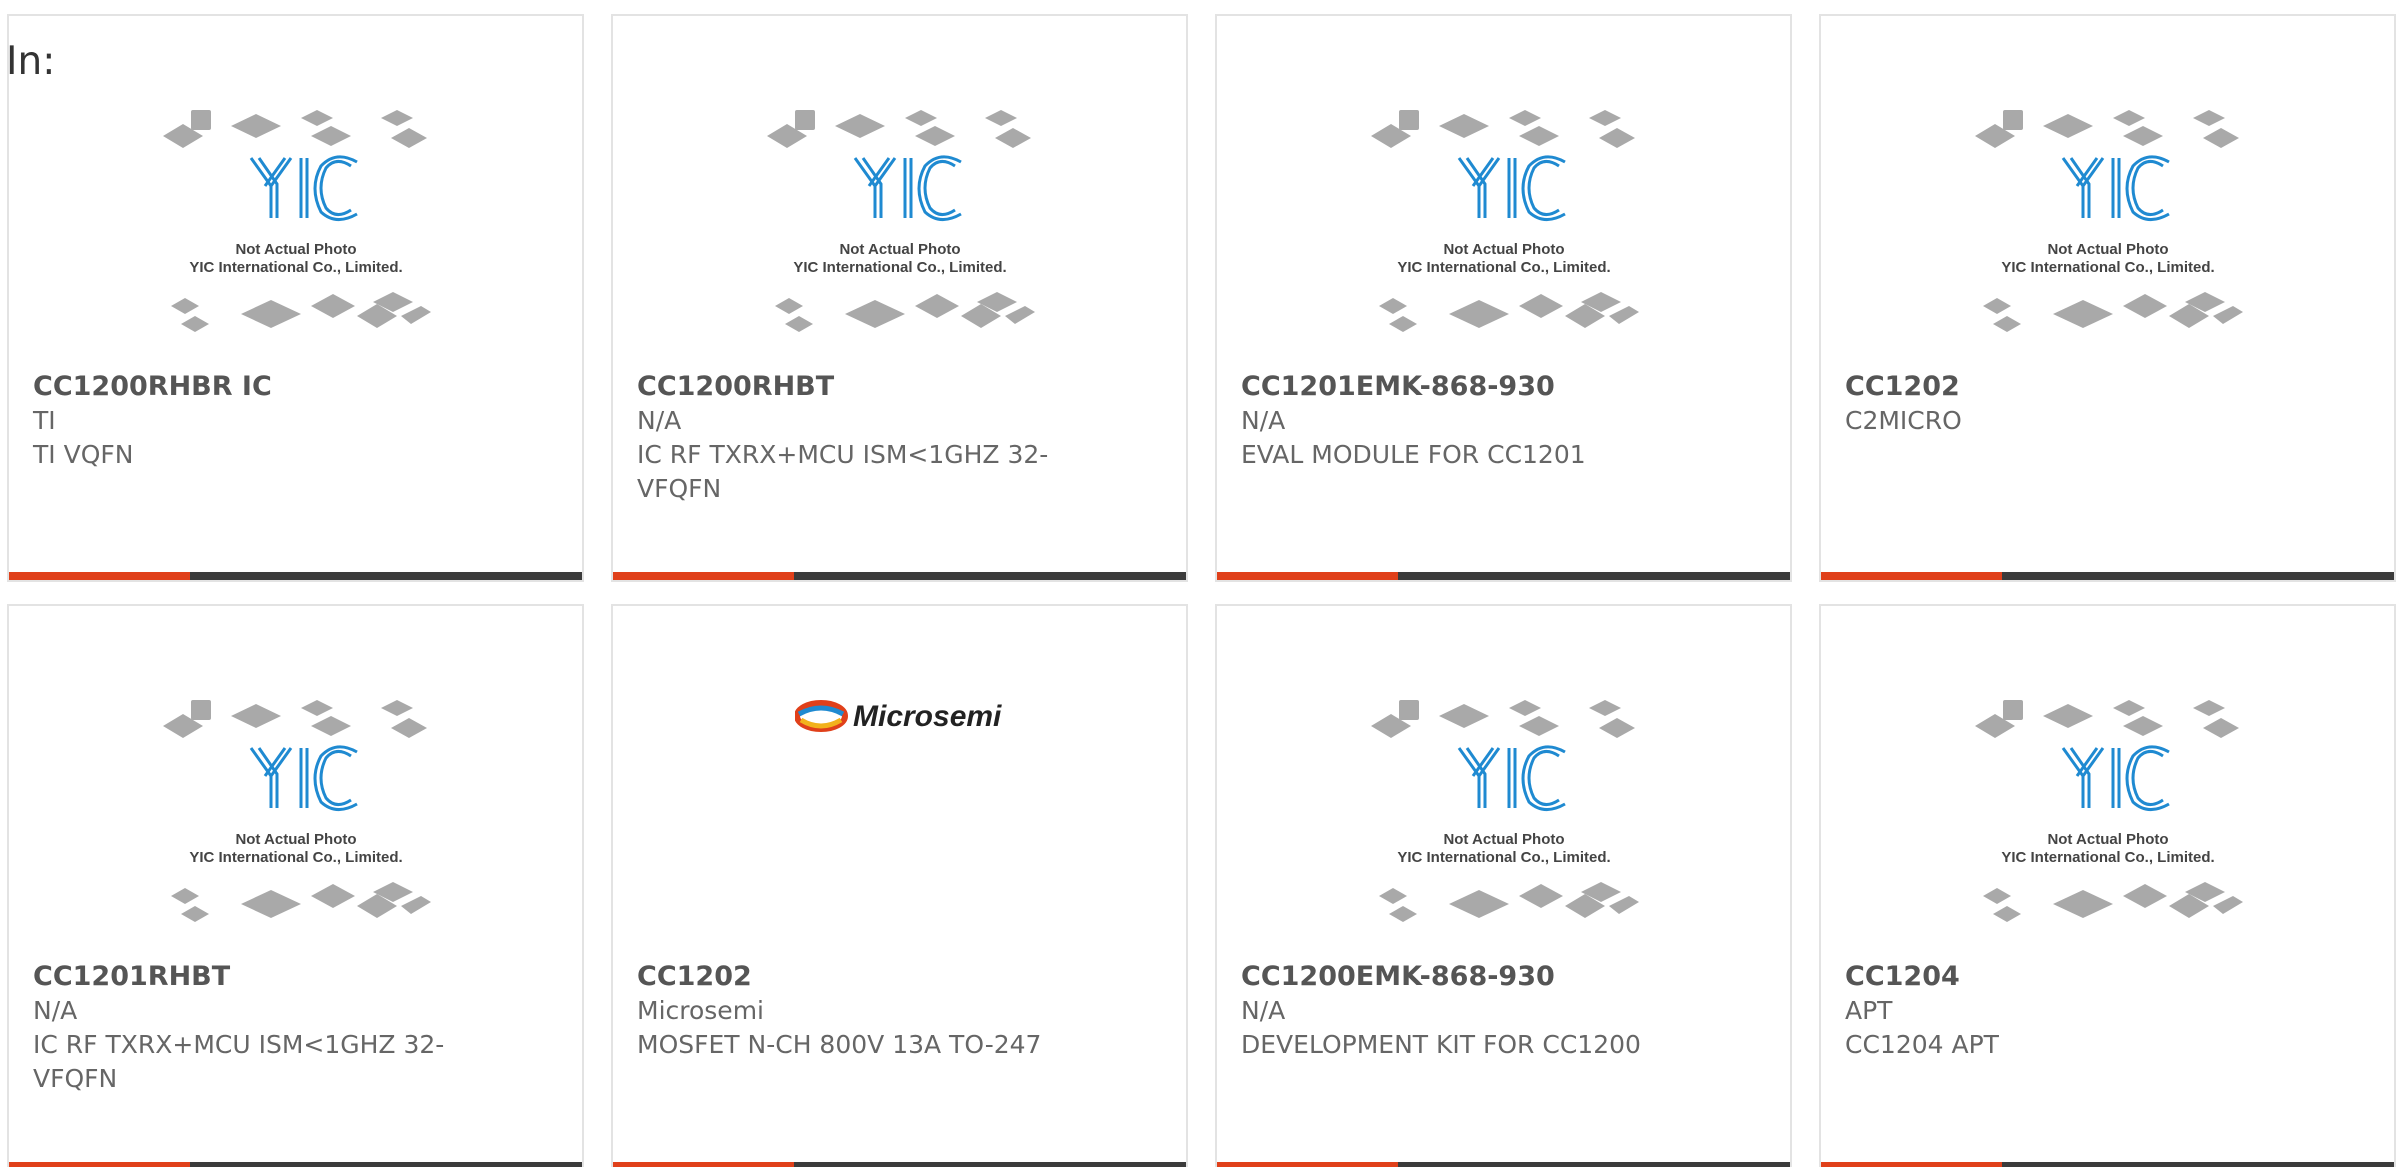  What do you see at coordinates (700, 1010) in the screenshot?
I see `product-manufacturer: Microsemi` at bounding box center [700, 1010].